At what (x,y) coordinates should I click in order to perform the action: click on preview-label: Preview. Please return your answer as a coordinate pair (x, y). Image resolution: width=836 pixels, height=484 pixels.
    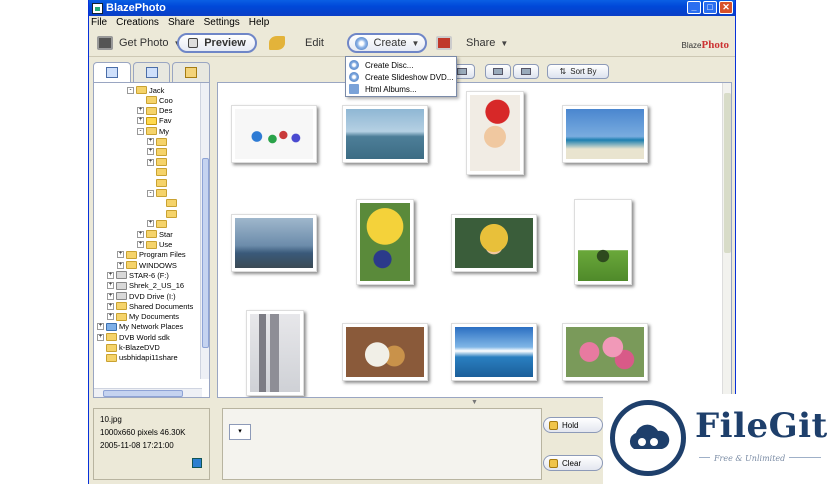
    Looking at the image, I should click on (225, 43).